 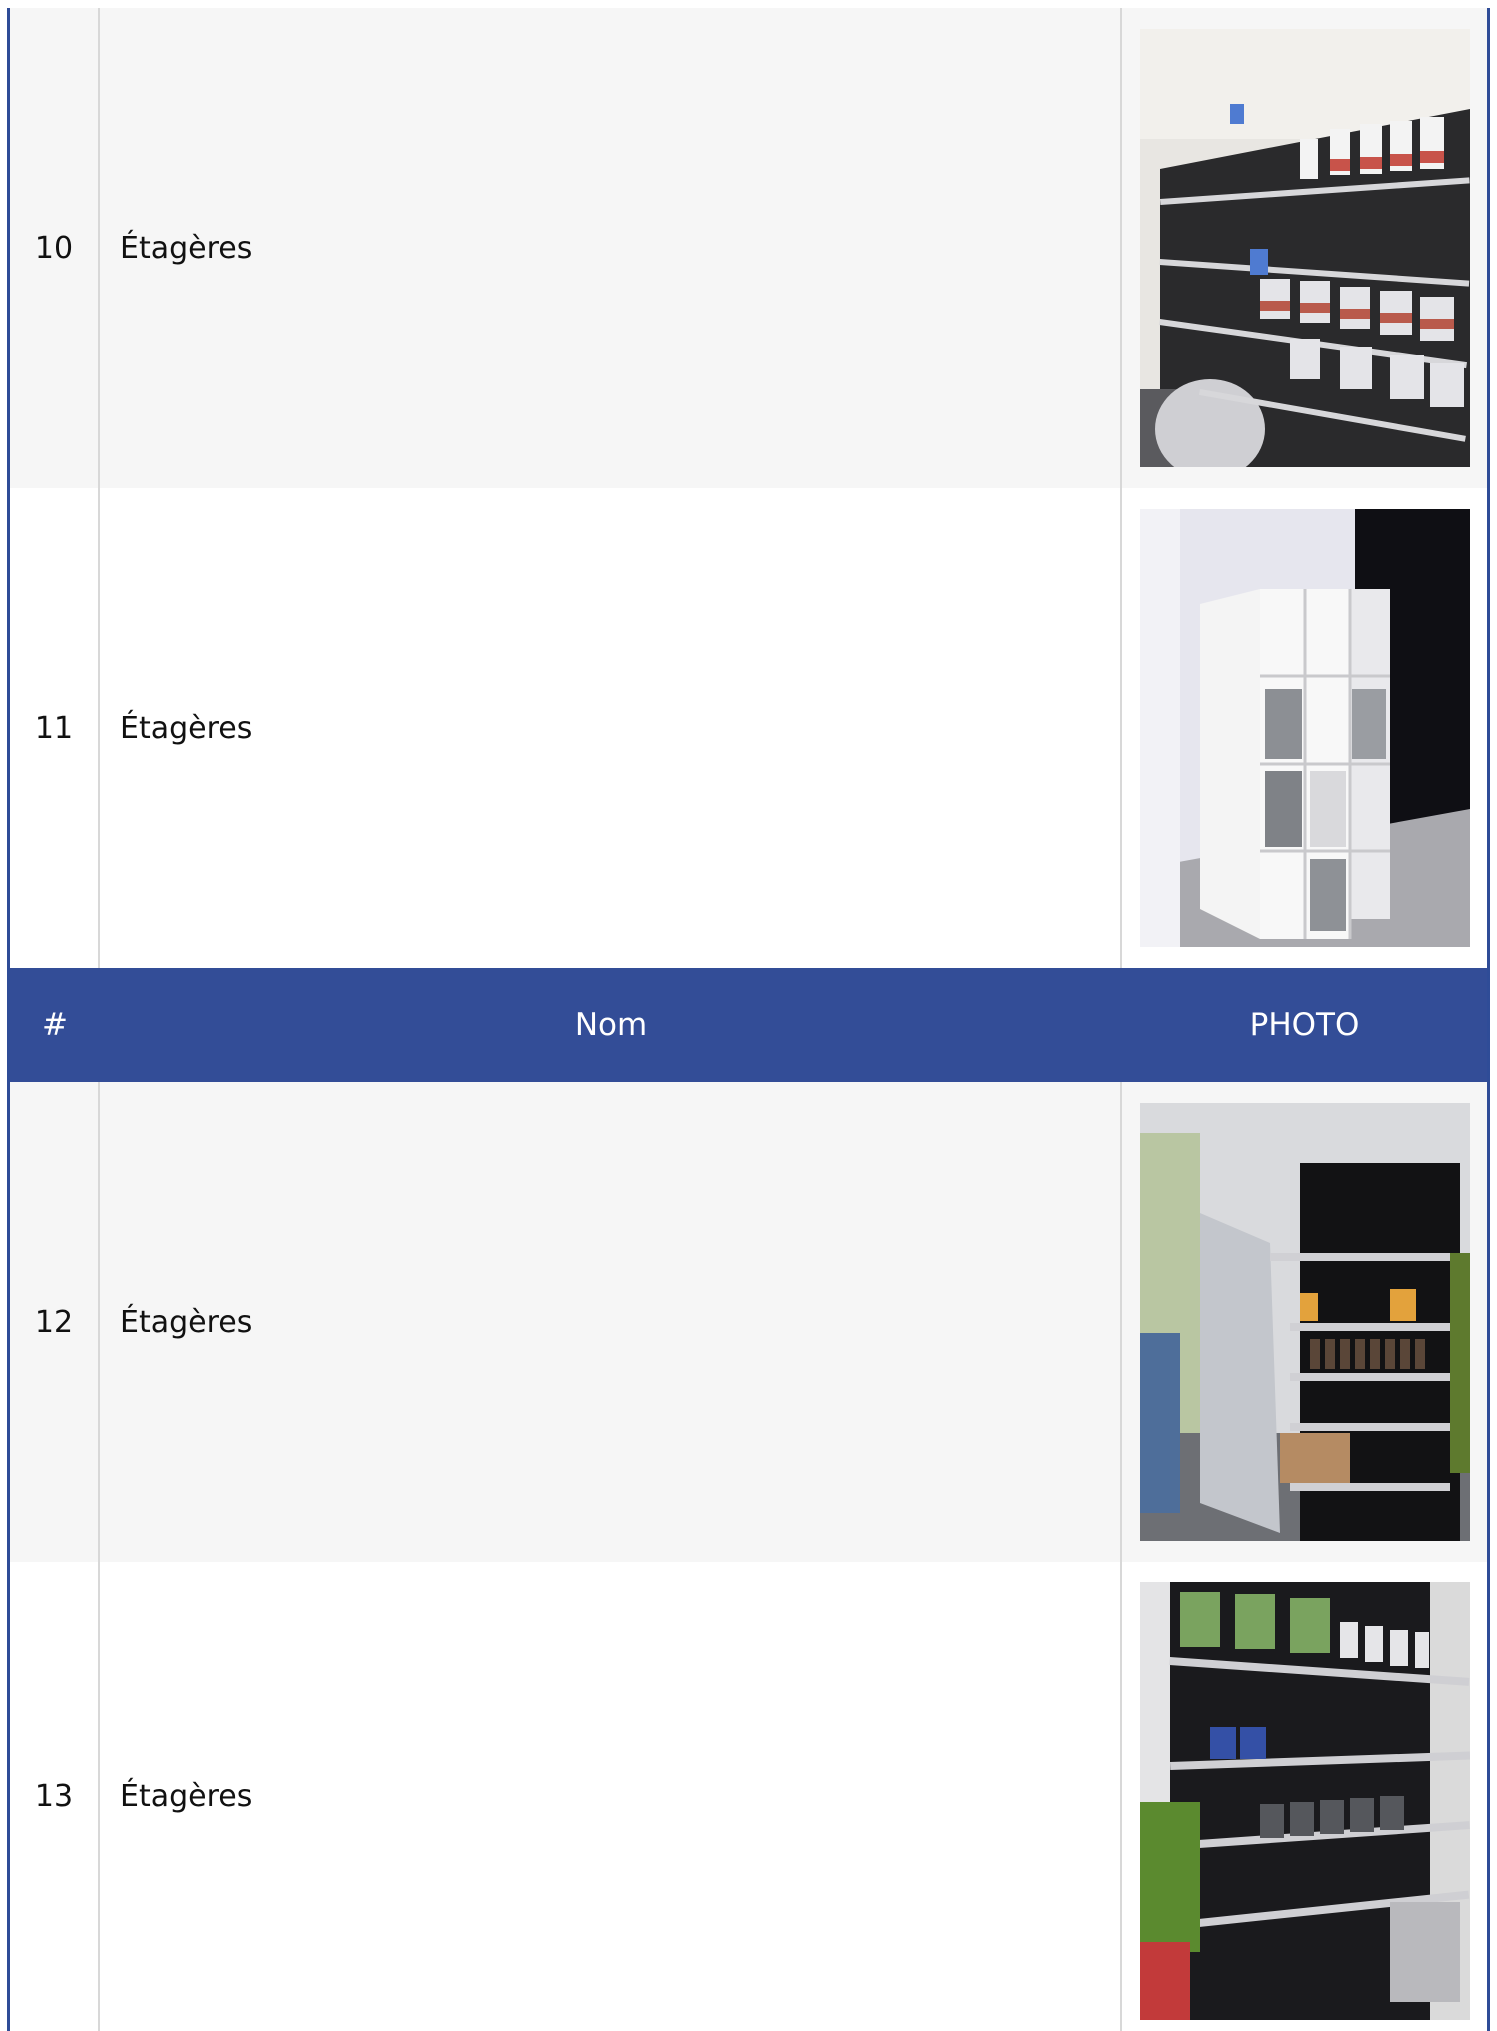 What do you see at coordinates (611, 1025) in the screenshot?
I see `header-name: Nom` at bounding box center [611, 1025].